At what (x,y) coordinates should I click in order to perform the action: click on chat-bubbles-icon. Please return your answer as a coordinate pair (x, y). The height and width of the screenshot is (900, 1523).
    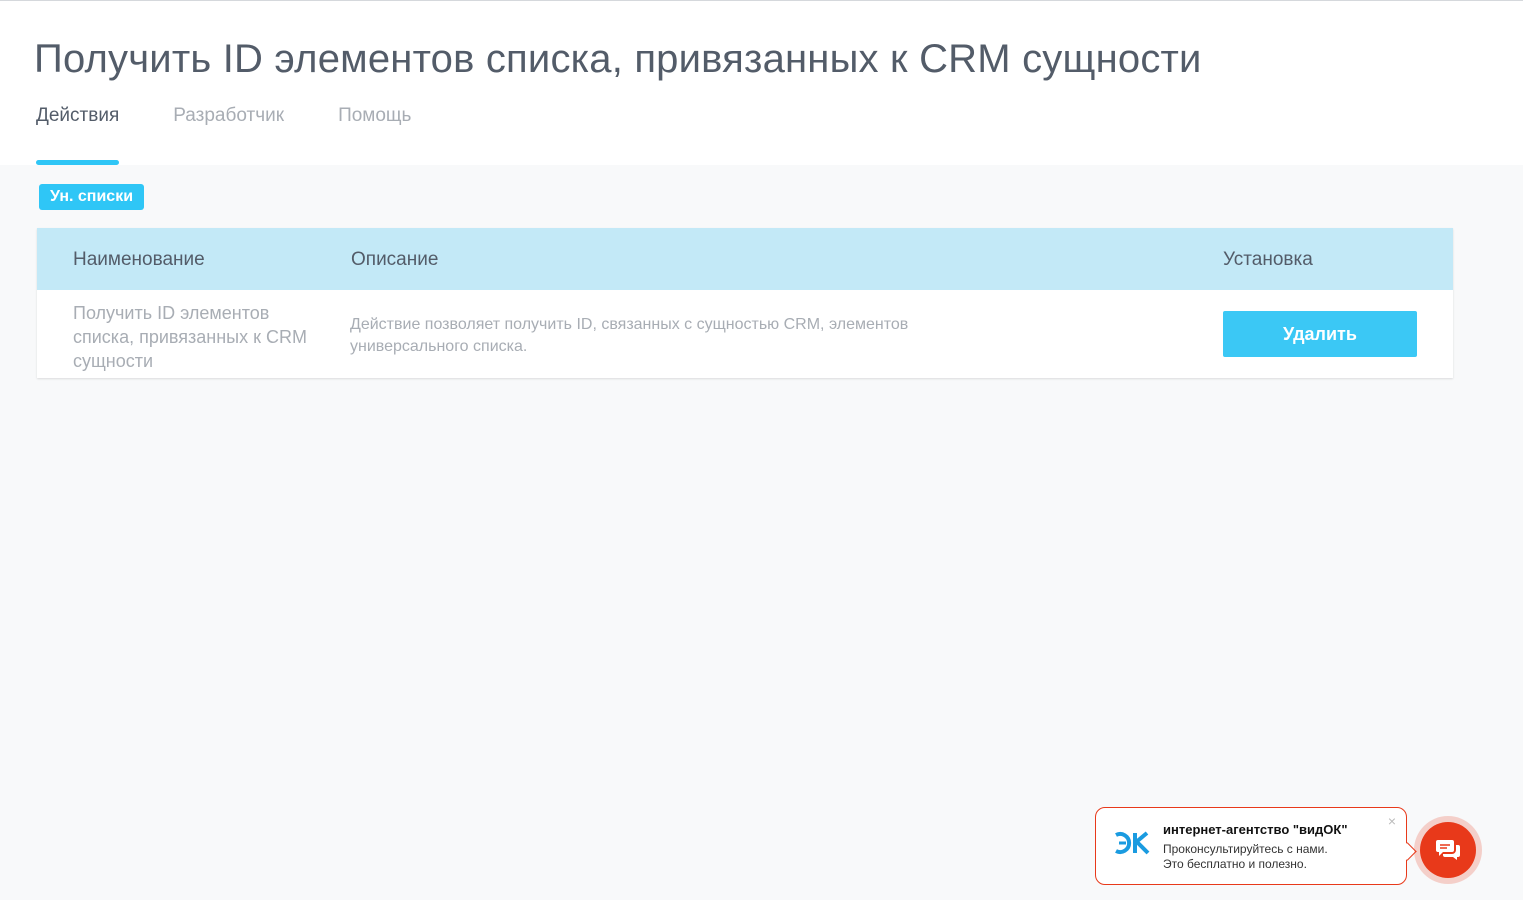
    Looking at the image, I should click on (1448, 850).